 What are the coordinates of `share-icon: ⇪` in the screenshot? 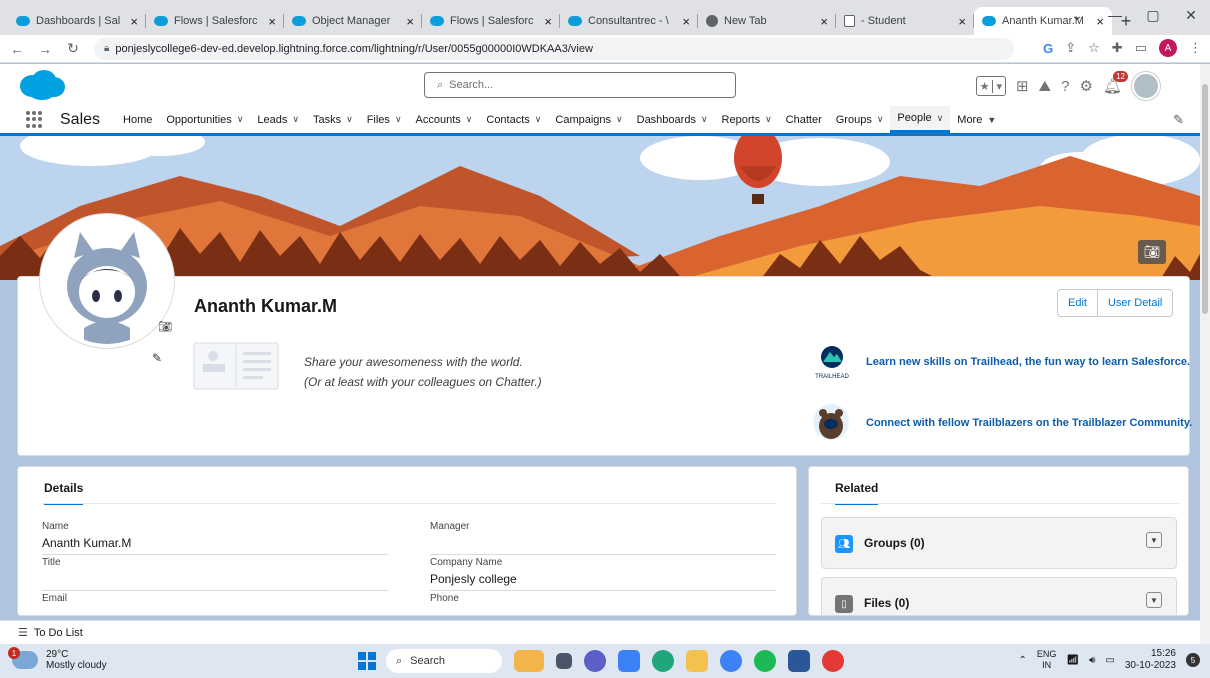 It's located at (1070, 48).